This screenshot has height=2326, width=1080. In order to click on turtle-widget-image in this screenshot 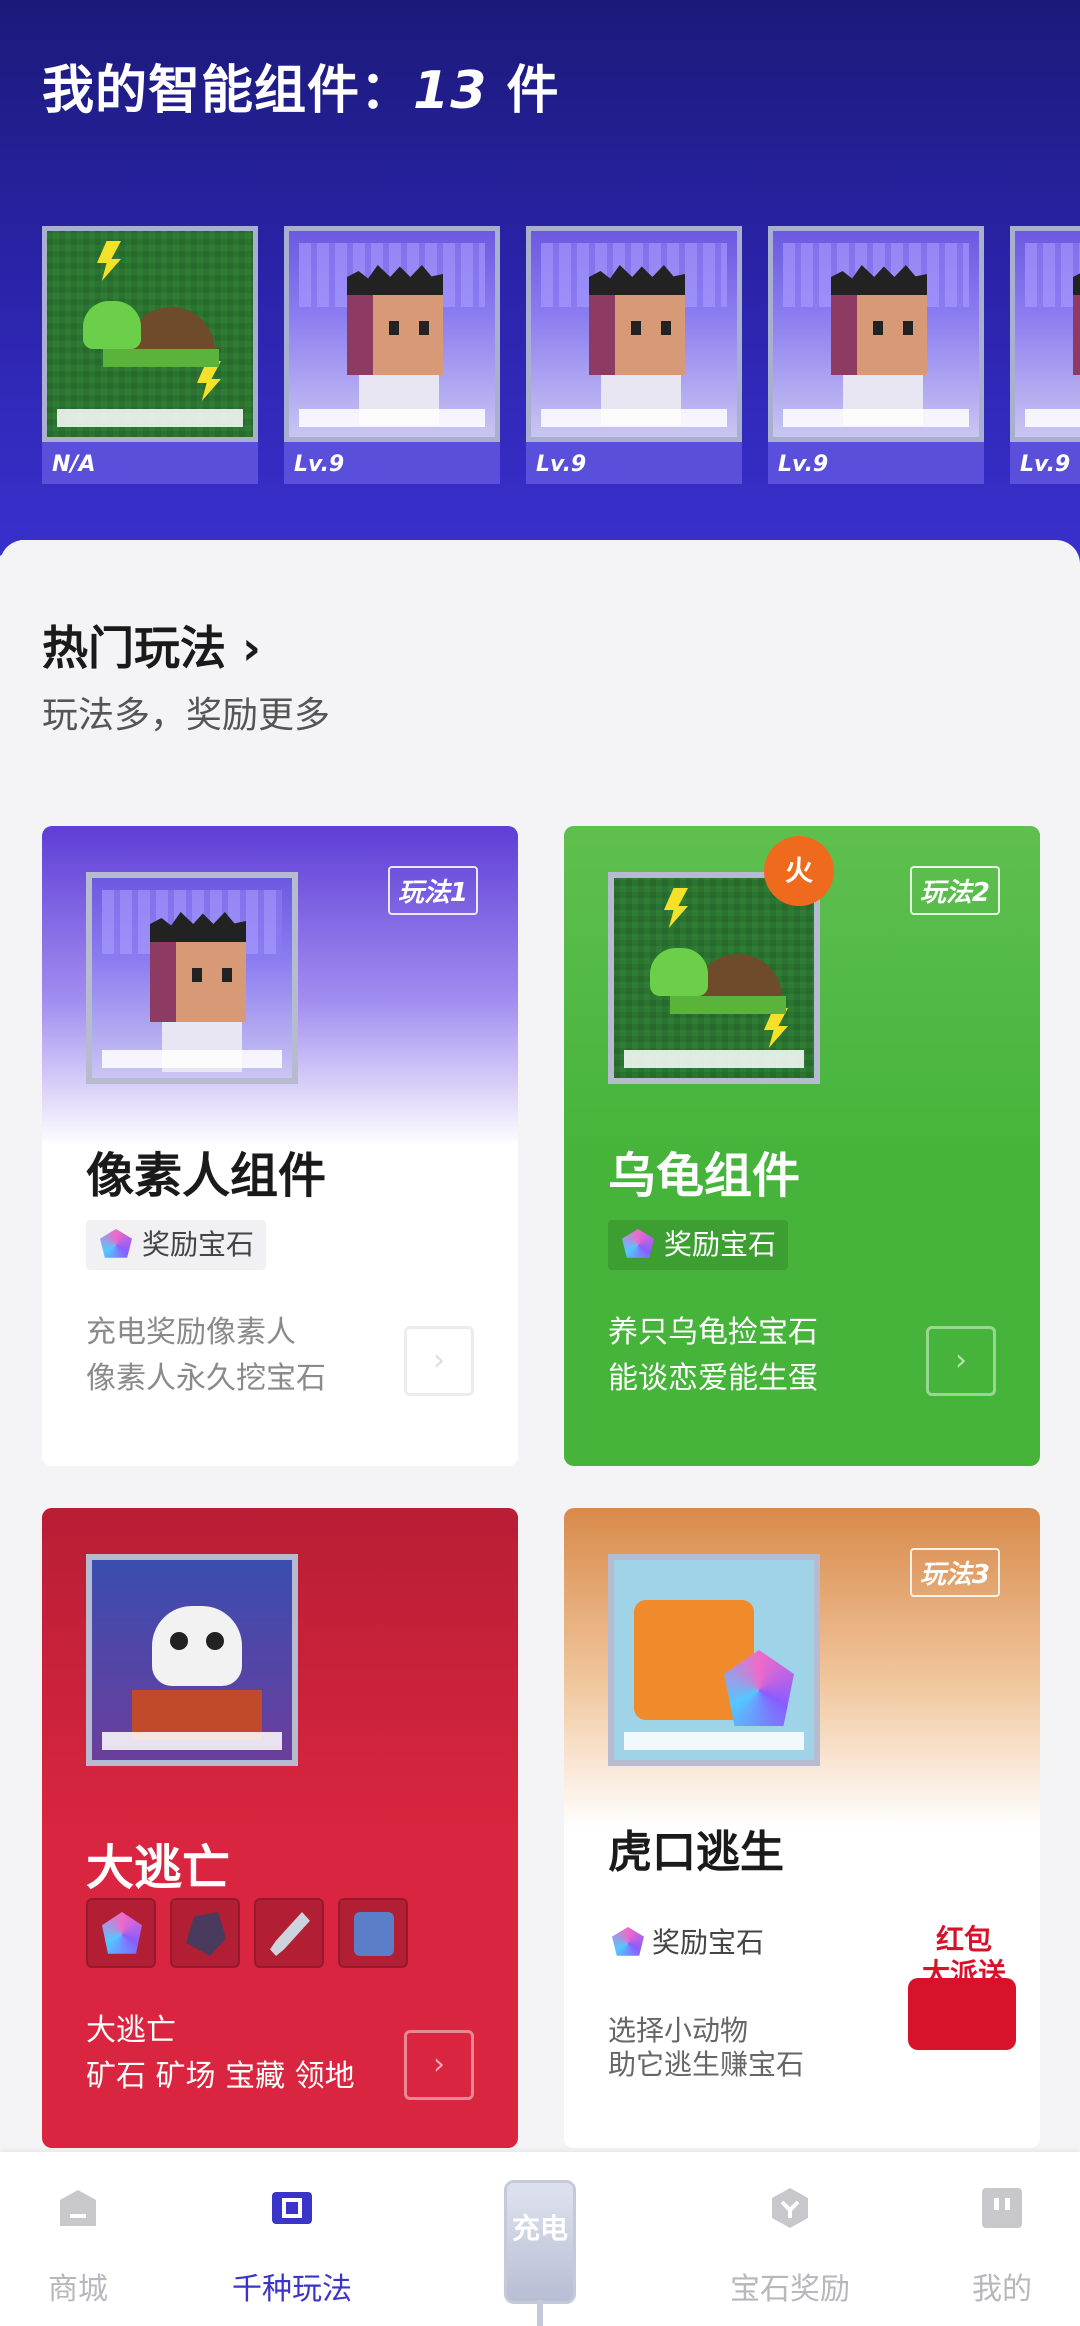, I will do `click(150, 334)`.